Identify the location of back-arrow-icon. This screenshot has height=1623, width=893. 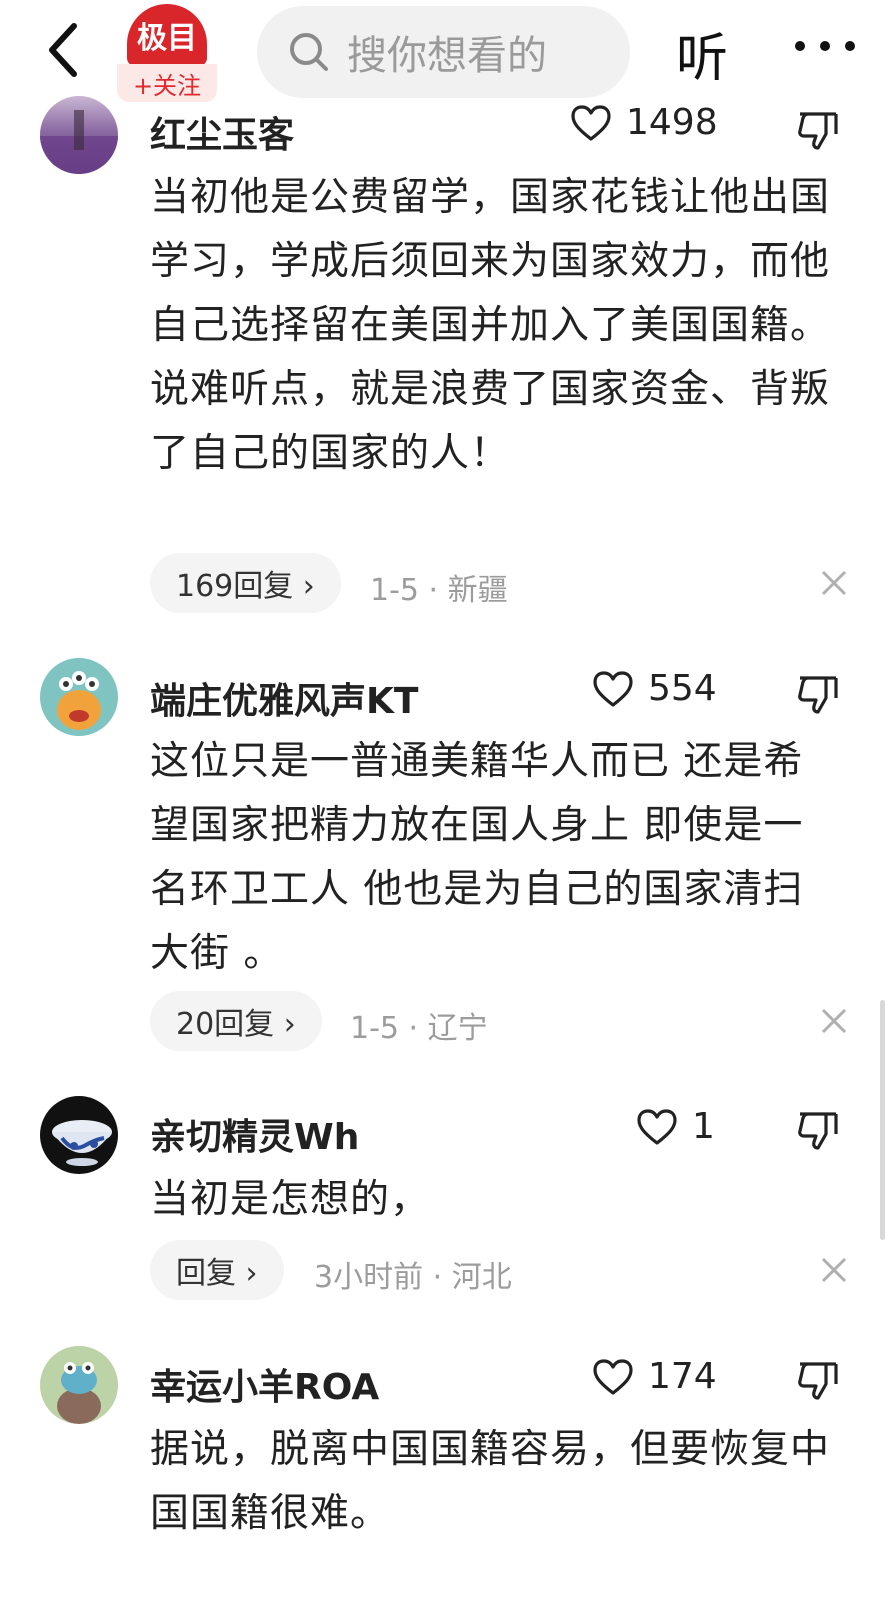
(63, 50).